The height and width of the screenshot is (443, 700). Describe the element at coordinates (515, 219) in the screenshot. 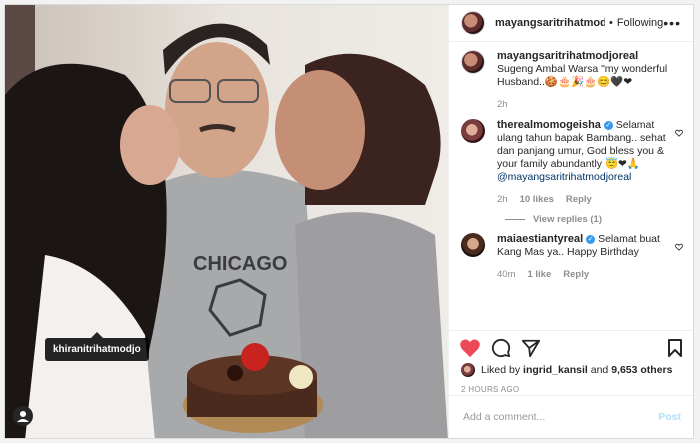

I see `replies-divider` at that location.